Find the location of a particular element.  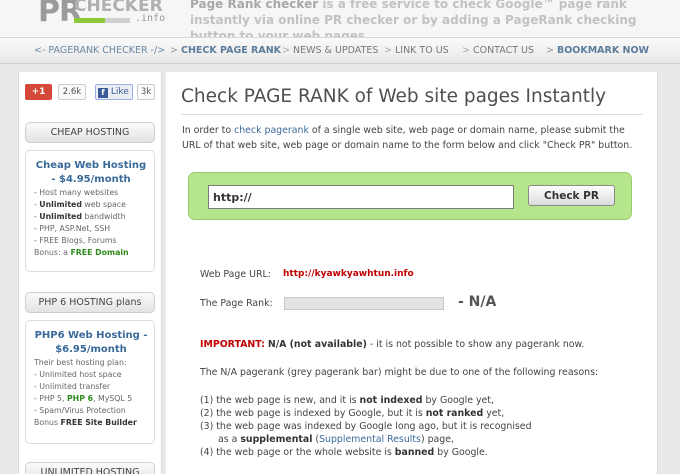

php6-hosting-feature: - Unlimited host space is located at coordinates (78, 374).